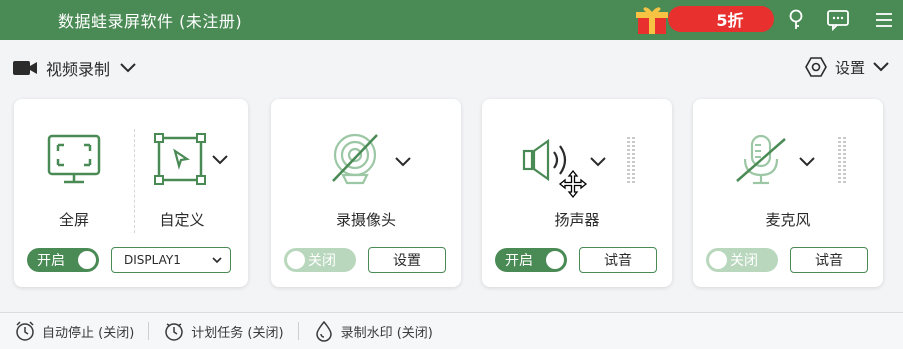  I want to click on watermark-label: 录制水印 (关闭), so click(386, 333).